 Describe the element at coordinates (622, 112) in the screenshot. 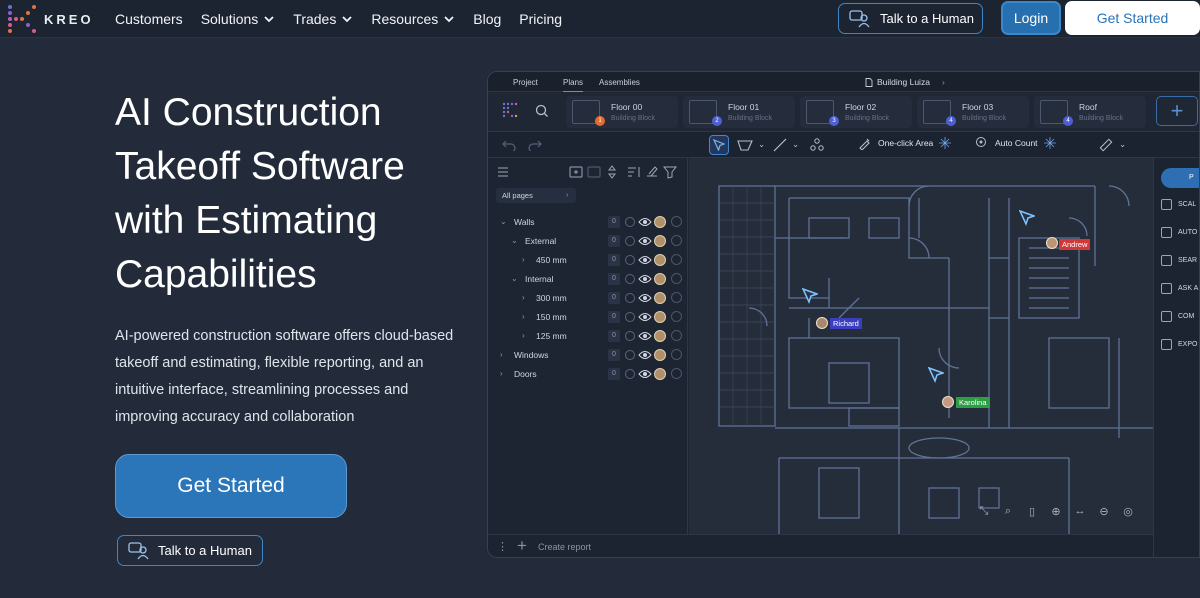

I see `floor-card: 1 Floor 00 Building Block` at that location.